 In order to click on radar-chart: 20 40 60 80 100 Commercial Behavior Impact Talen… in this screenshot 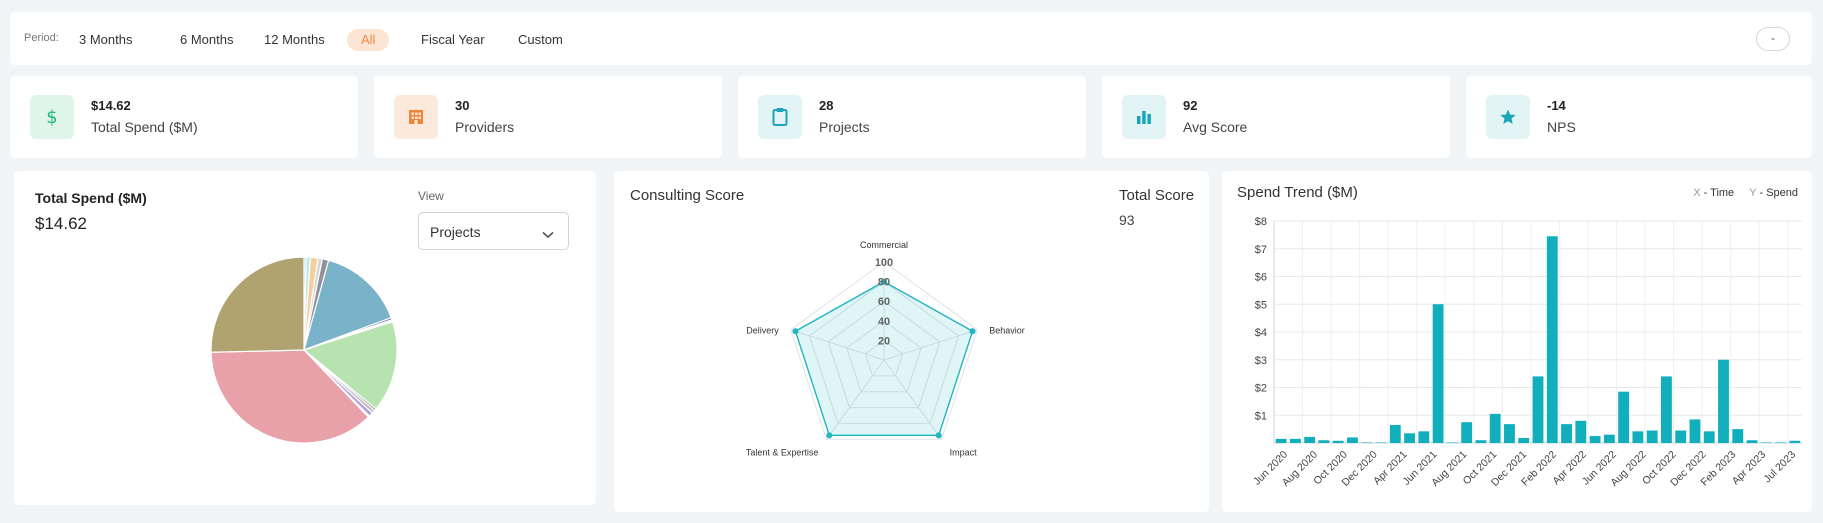, I will do `click(885, 348)`.